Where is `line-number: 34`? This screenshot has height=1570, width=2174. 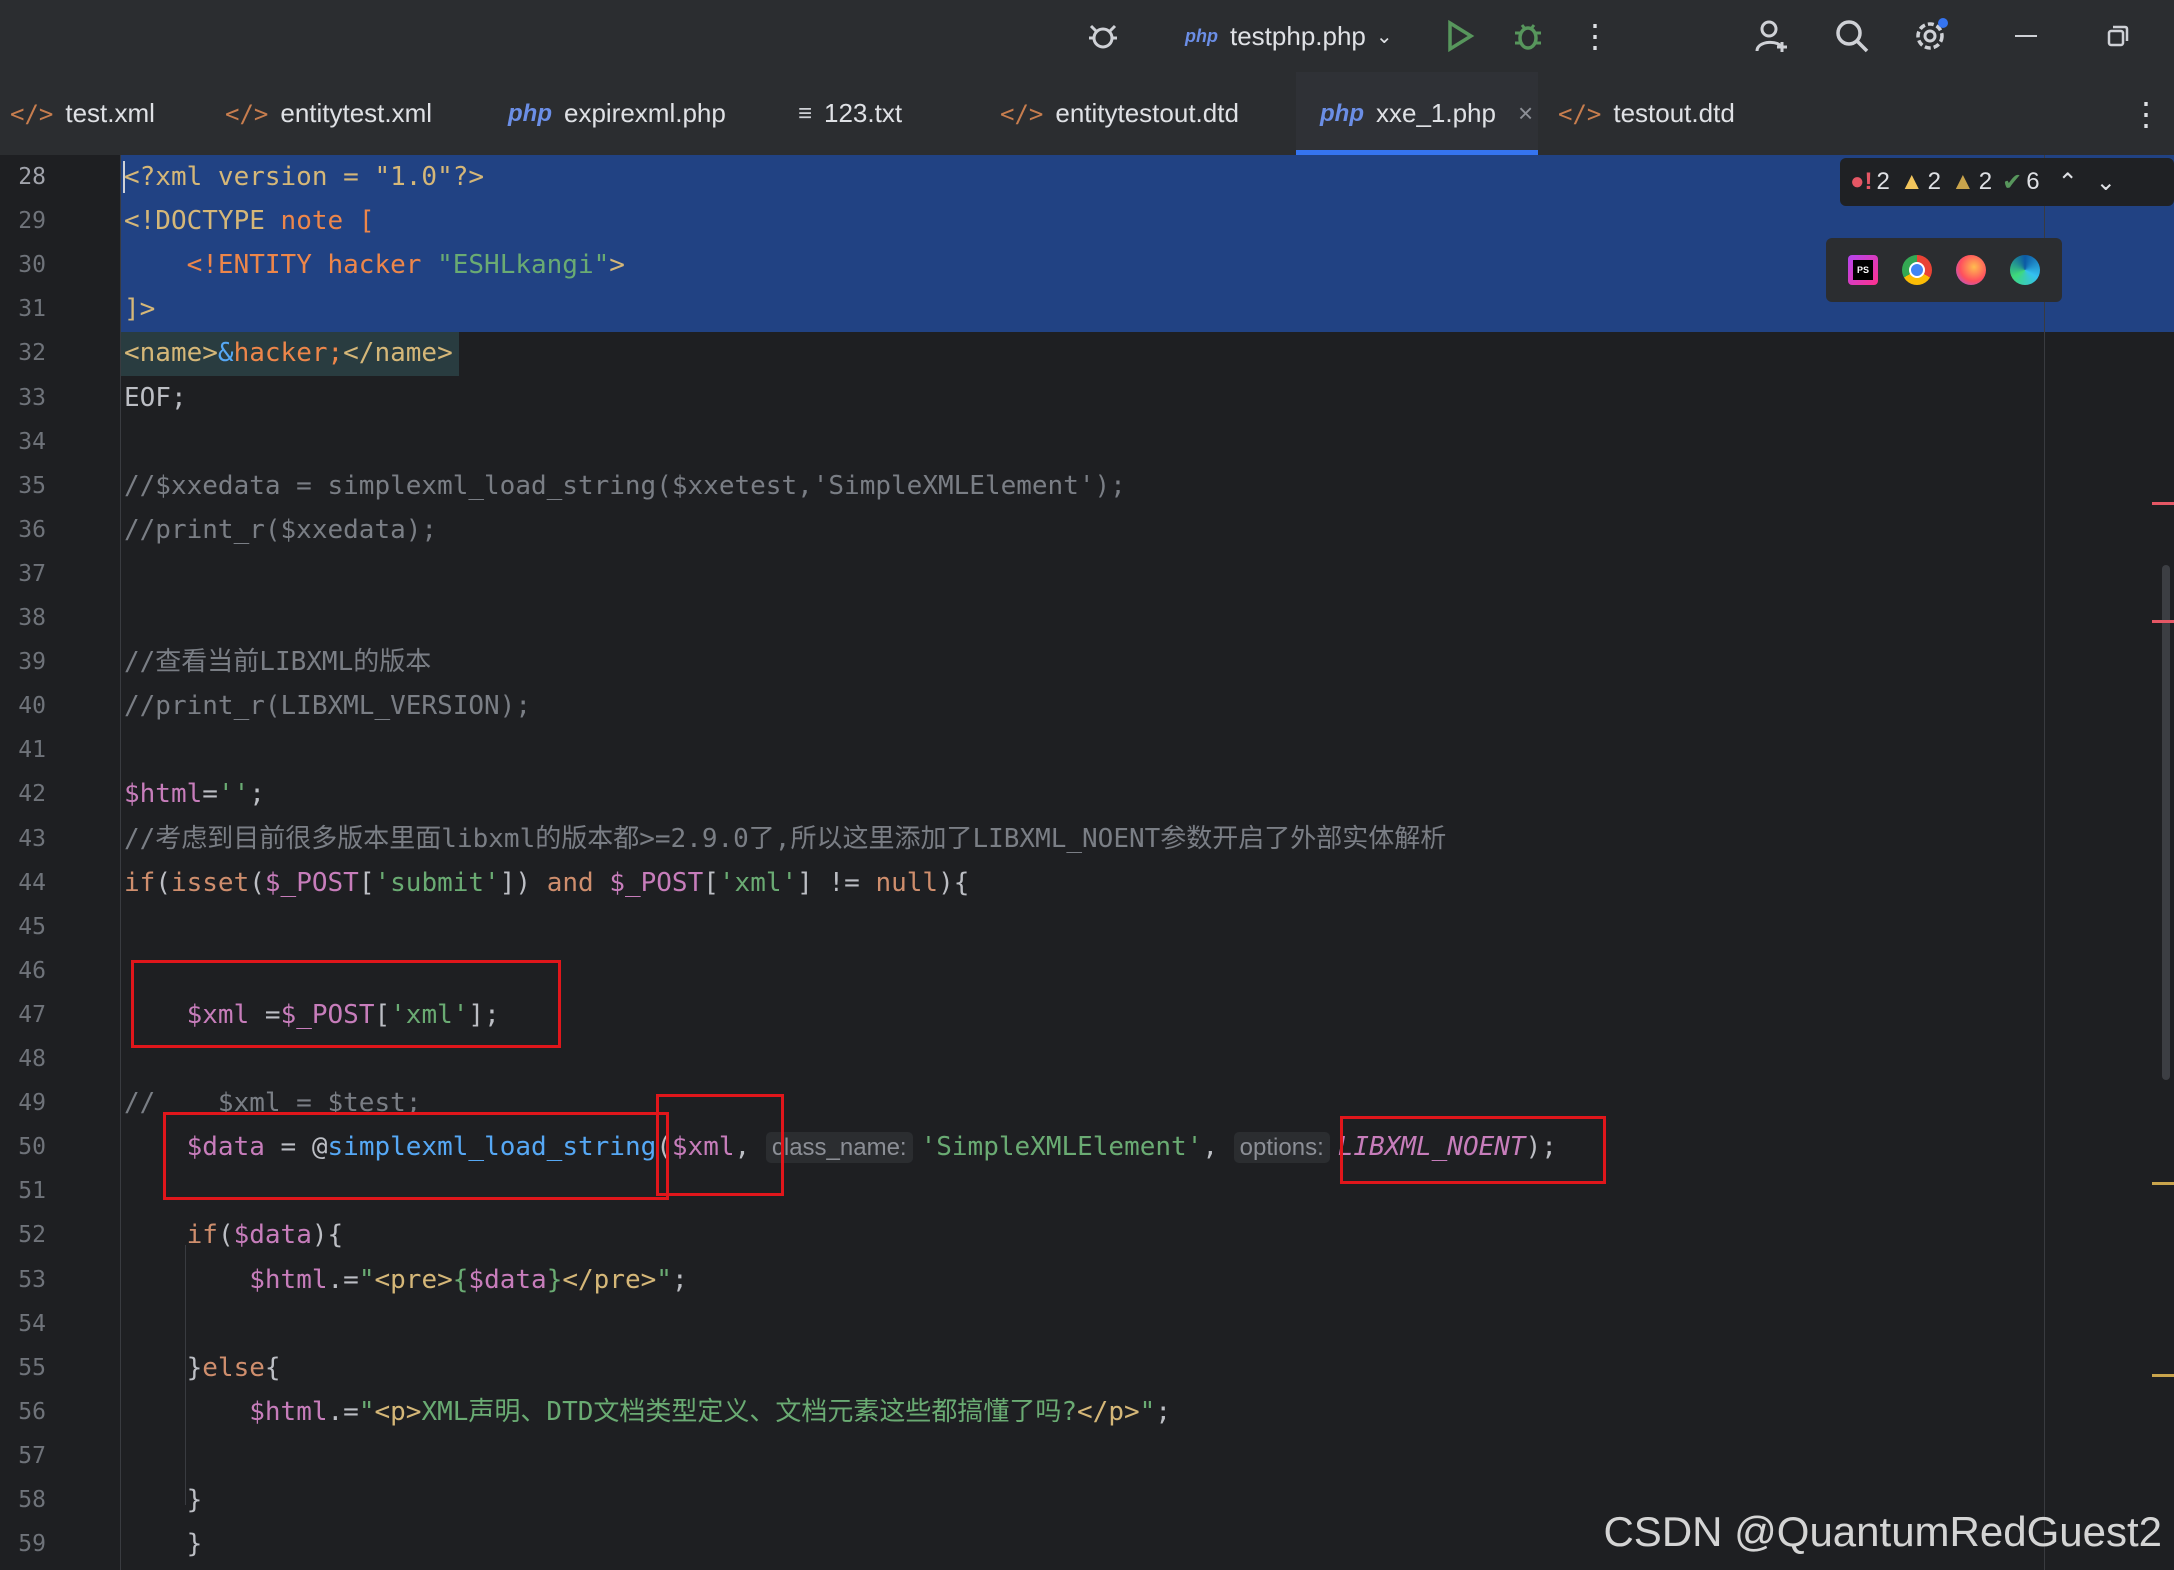 line-number: 34 is located at coordinates (23, 442).